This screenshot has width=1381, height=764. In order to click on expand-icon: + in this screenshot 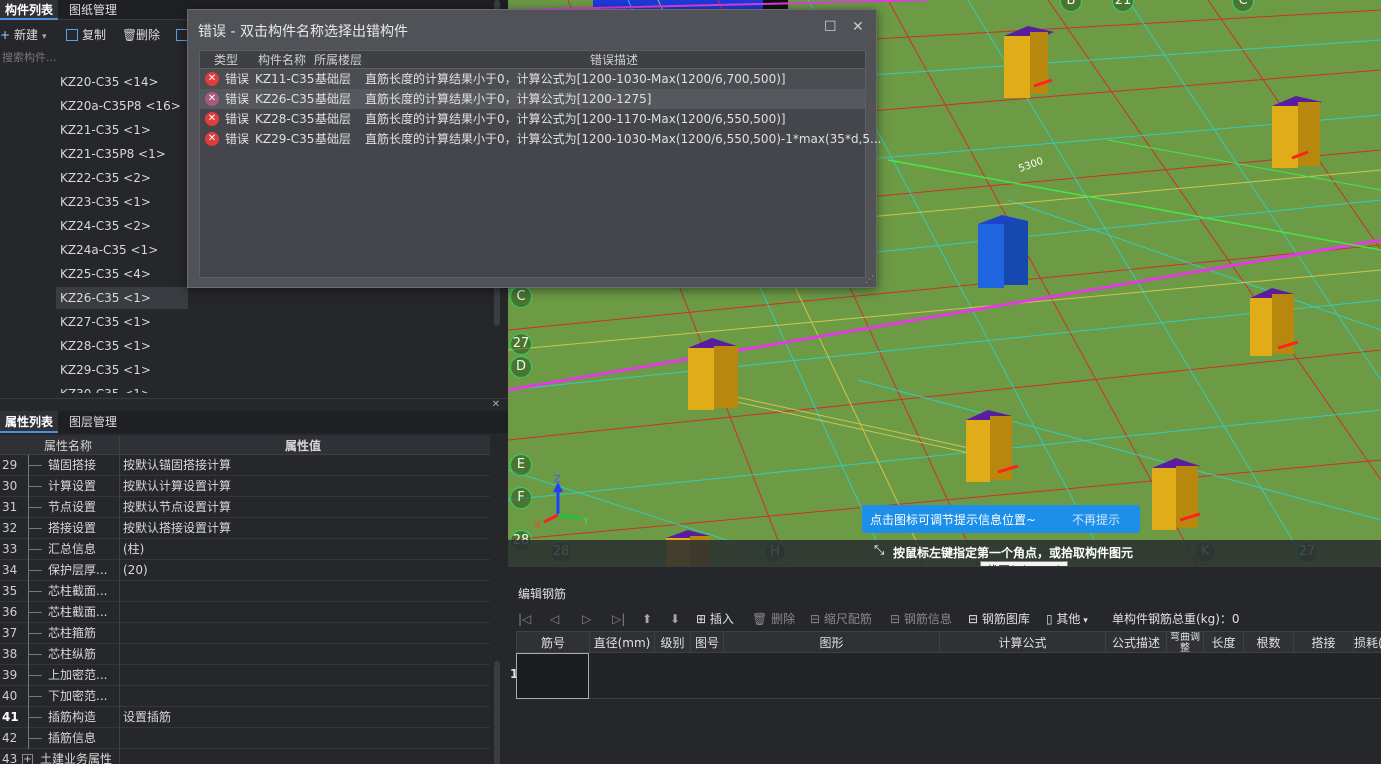, I will do `click(27, 759)`.